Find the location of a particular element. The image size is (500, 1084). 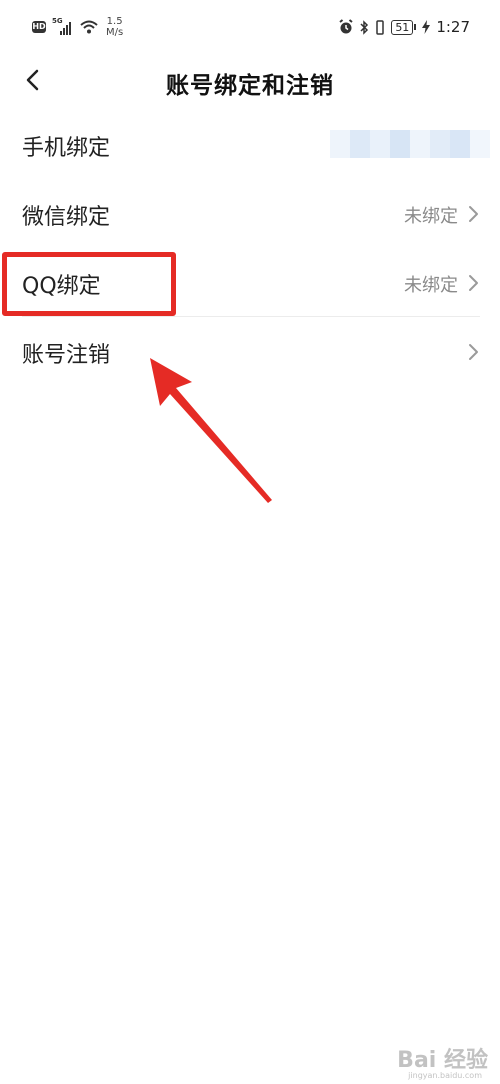

app-header: 账号绑定和注销 is located at coordinates (250, 81).